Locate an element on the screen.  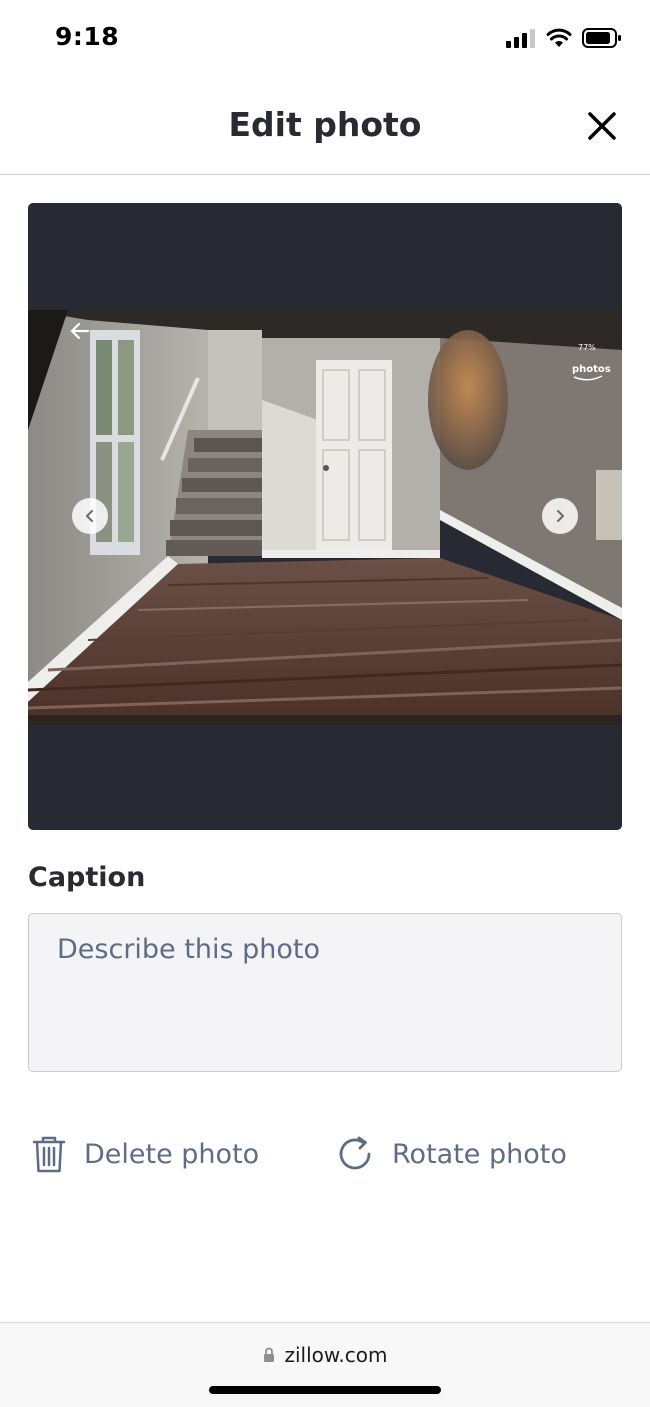
chevron-left-icon is located at coordinates (89, 516).